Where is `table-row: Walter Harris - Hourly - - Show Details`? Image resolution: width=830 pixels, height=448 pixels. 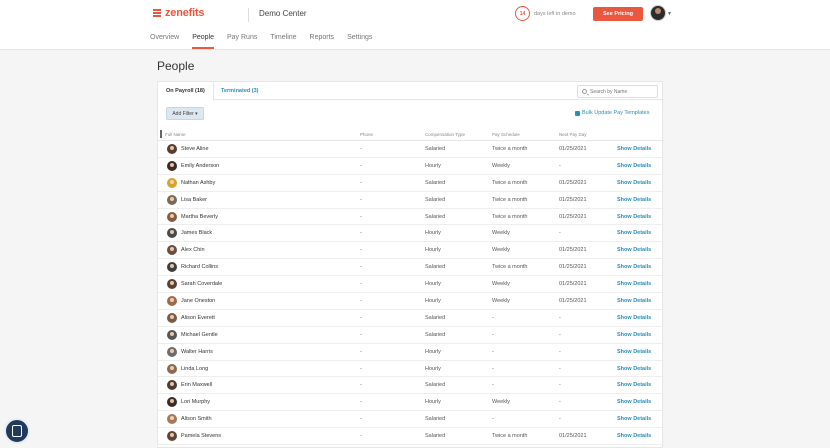
table-row: Walter Harris - Hourly - - Show Details is located at coordinates (411, 352).